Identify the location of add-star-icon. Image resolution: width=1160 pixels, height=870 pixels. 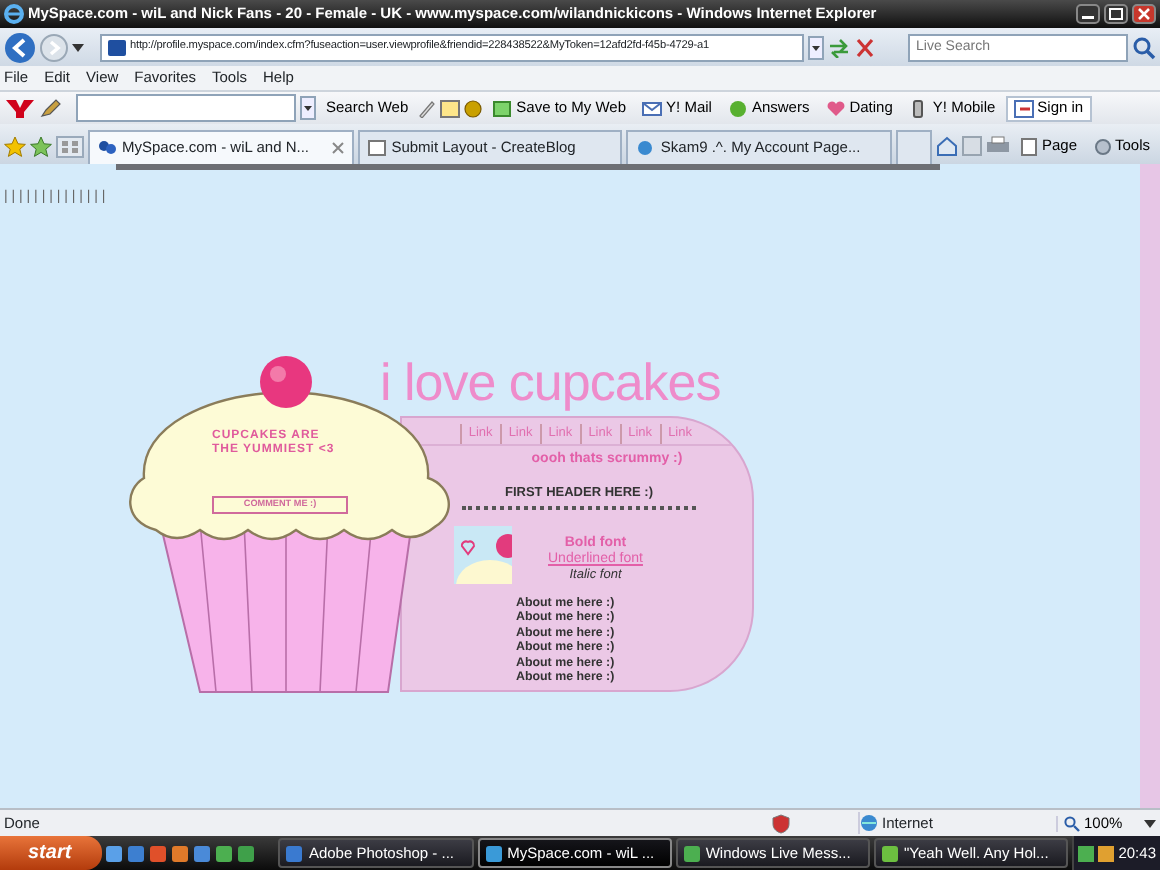
(41, 146).